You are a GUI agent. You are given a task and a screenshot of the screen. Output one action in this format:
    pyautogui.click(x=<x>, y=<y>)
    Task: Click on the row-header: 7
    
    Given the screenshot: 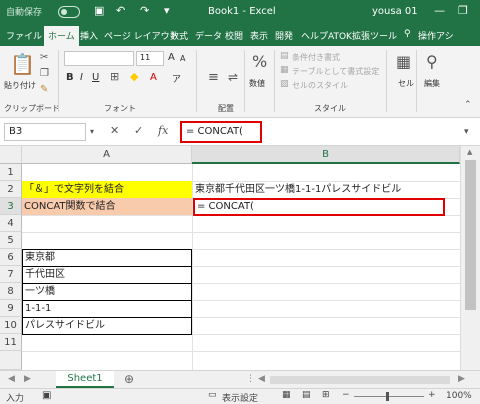 What is the action you would take?
    pyautogui.click(x=11, y=274)
    